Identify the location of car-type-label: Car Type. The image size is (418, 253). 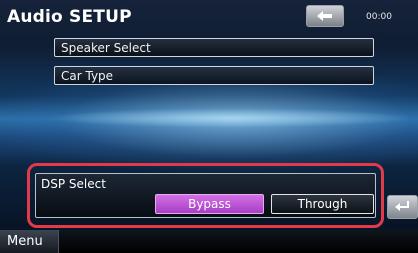
(87, 76).